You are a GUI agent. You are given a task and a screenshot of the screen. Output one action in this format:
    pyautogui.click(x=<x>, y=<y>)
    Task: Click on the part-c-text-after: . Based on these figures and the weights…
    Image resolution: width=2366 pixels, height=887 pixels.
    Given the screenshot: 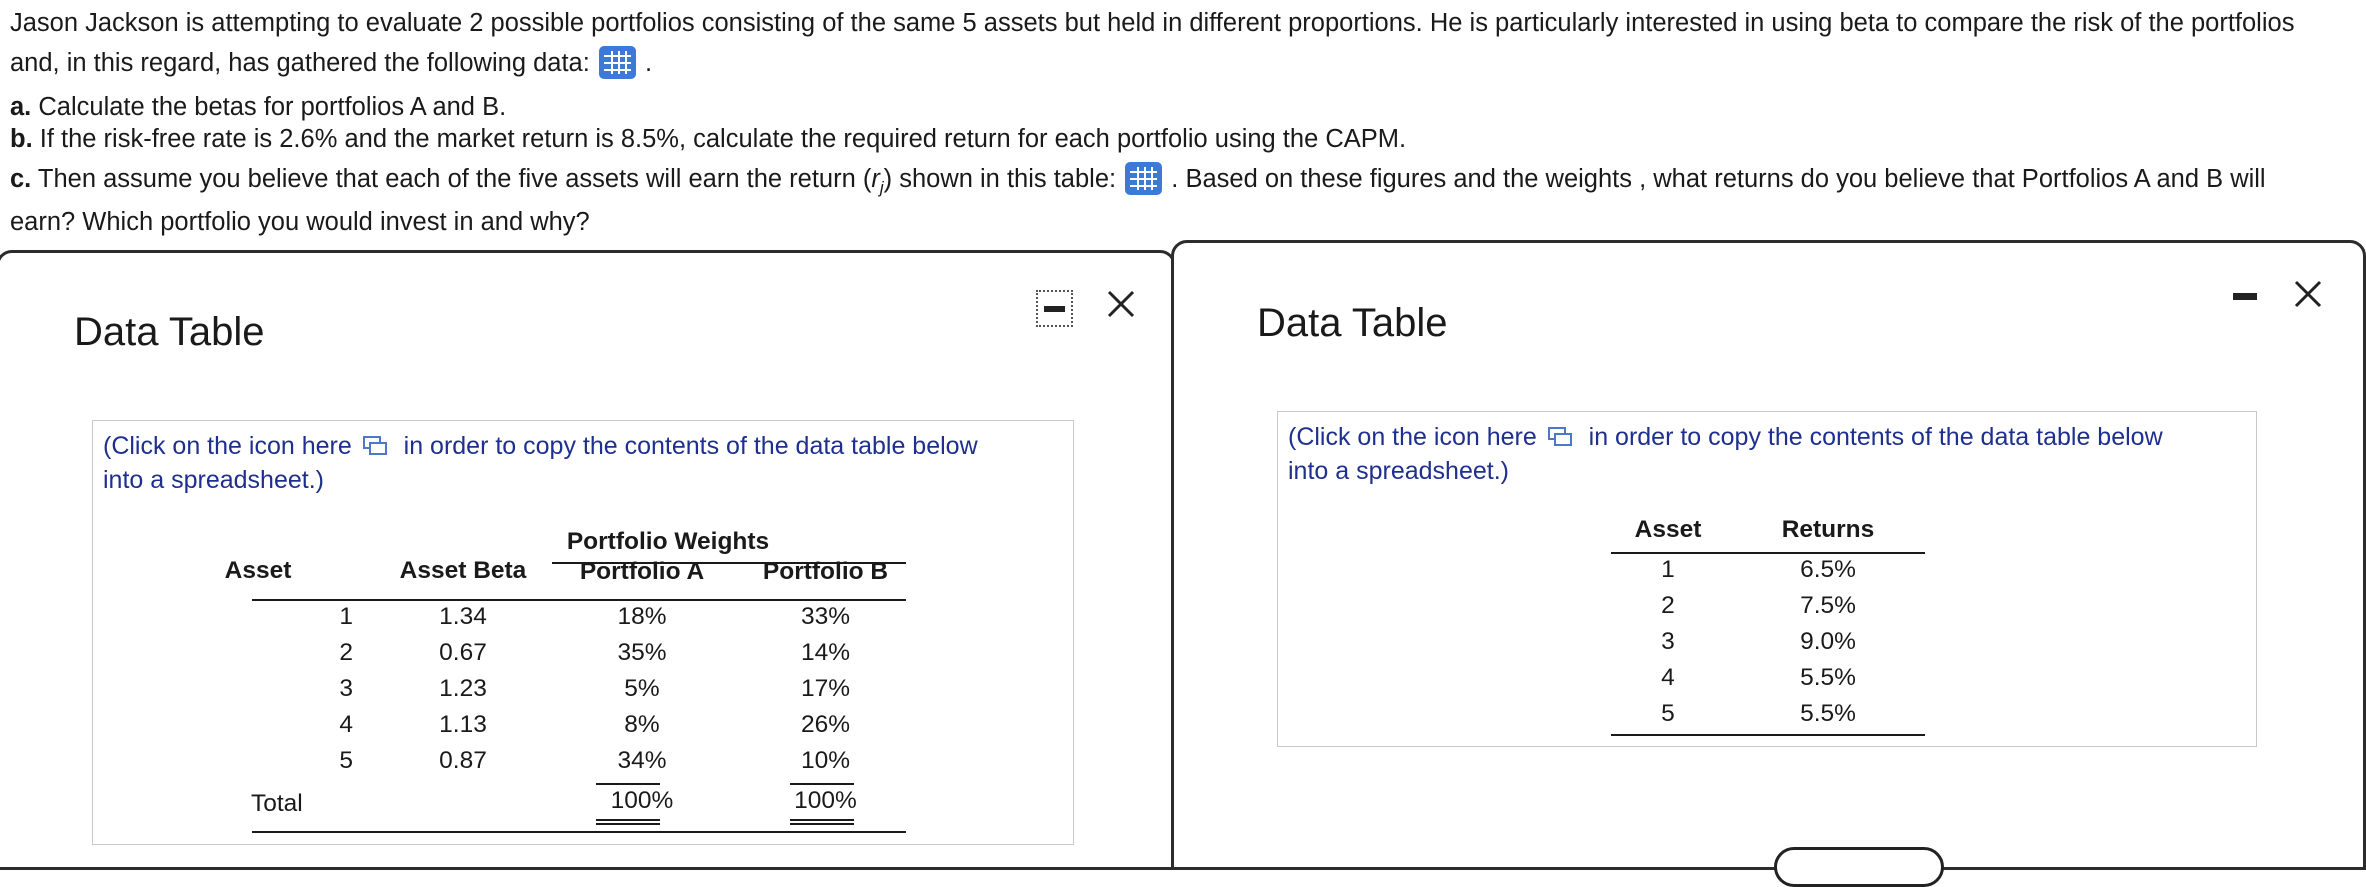 What is the action you would take?
    pyautogui.click(x=1718, y=179)
    